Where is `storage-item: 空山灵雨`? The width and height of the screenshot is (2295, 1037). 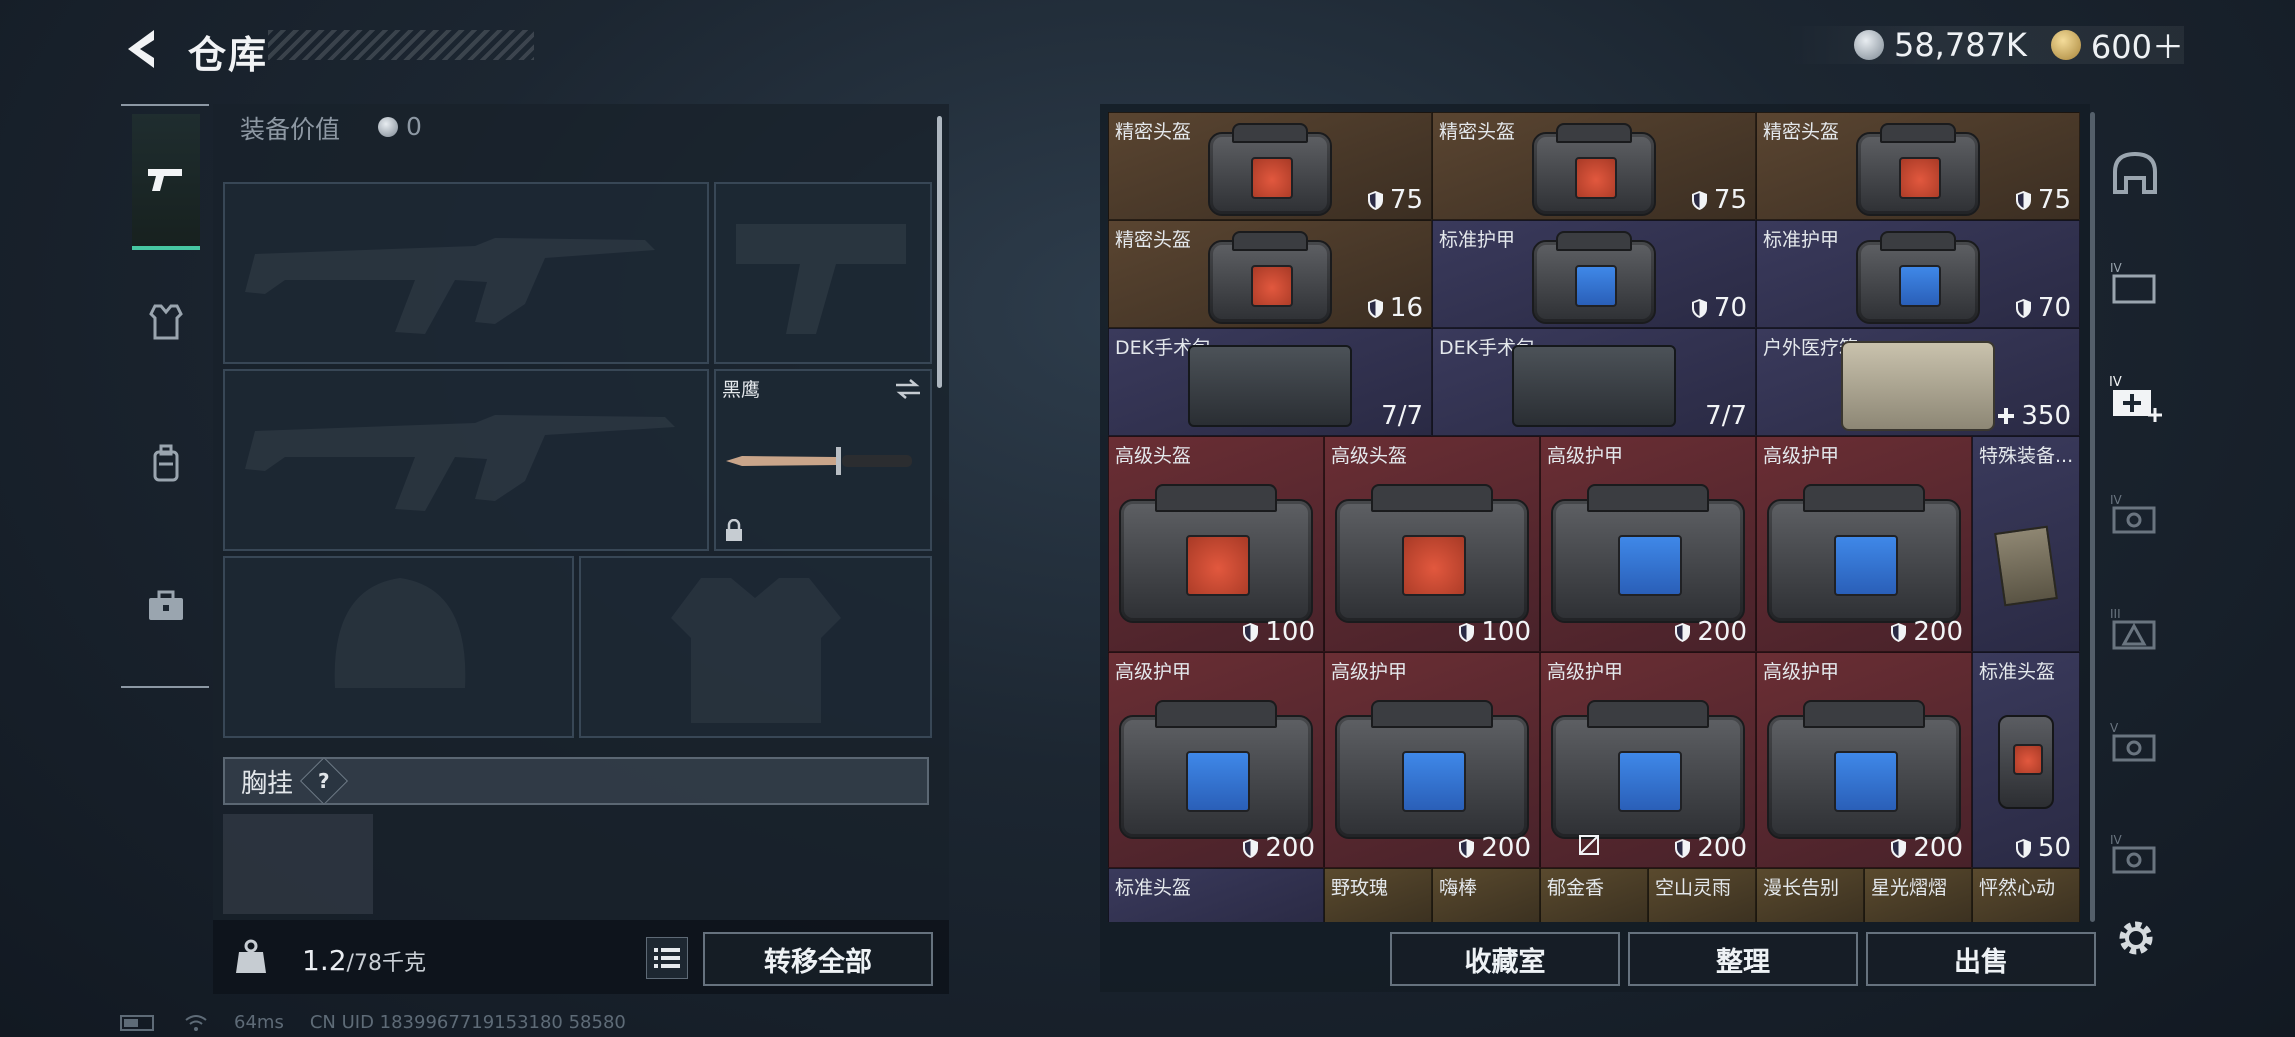 storage-item: 空山灵雨 is located at coordinates (1702, 895).